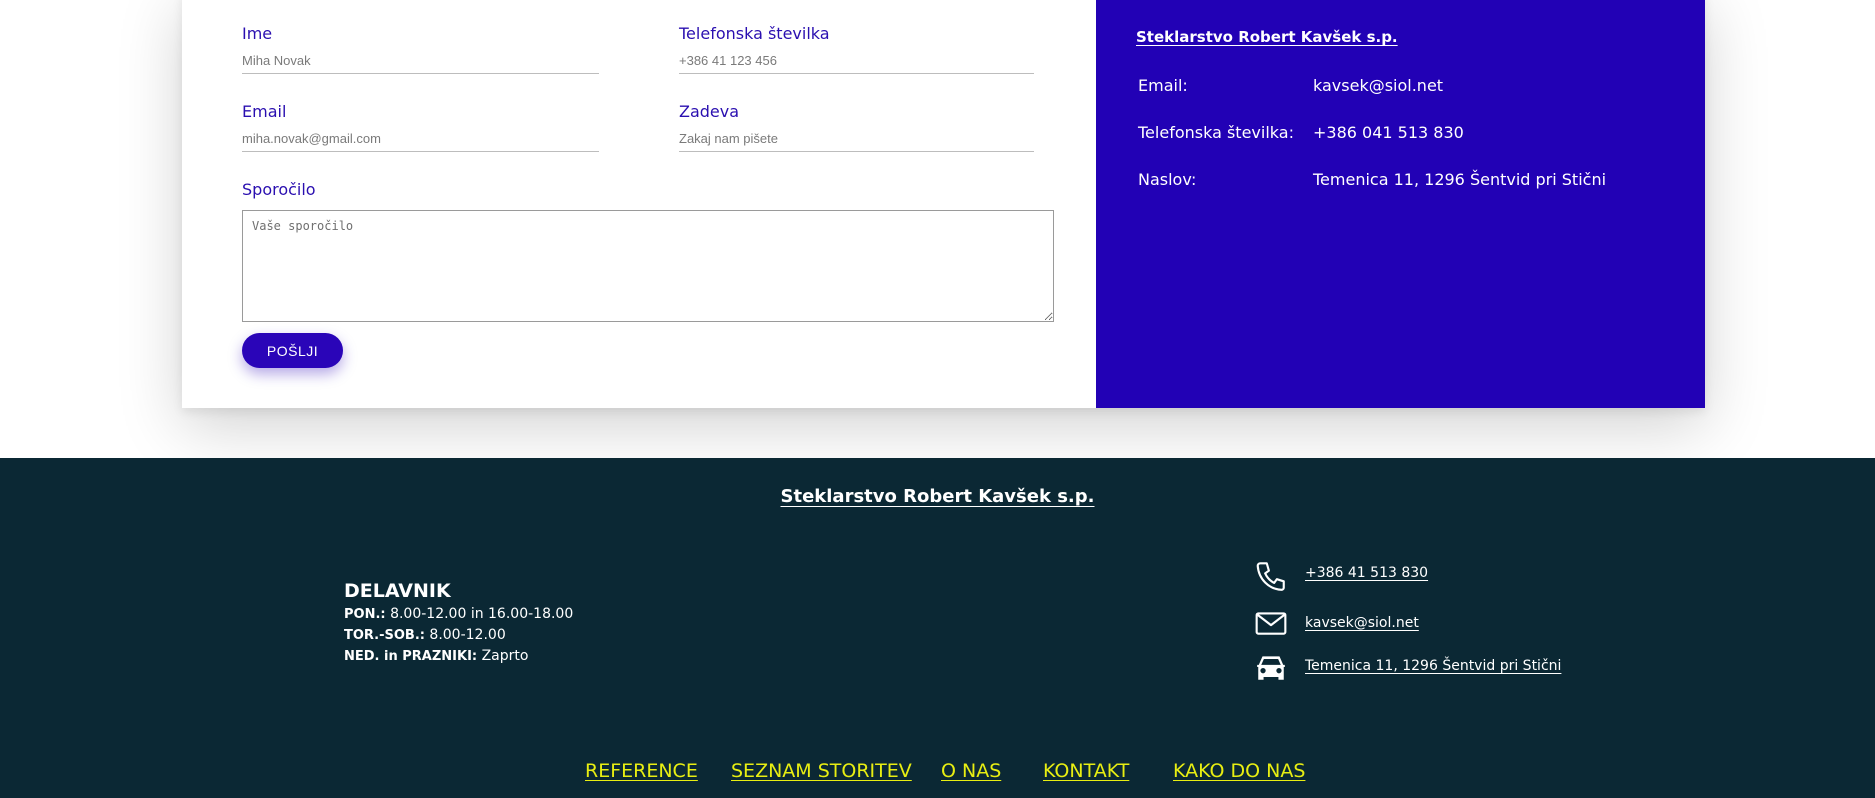 This screenshot has height=798, width=1875. Describe the element at coordinates (1460, 179) in the screenshot. I see `info-address-value: Temenica 11, 1296 Šentvid pri Stični` at that location.